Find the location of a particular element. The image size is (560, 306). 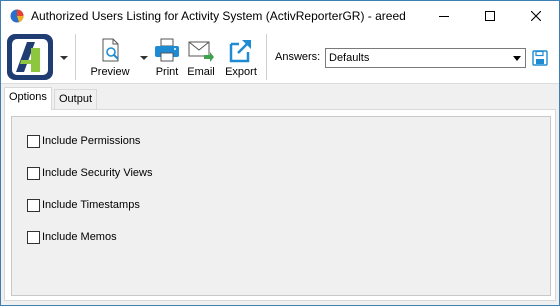

close-icon is located at coordinates (536, 16).